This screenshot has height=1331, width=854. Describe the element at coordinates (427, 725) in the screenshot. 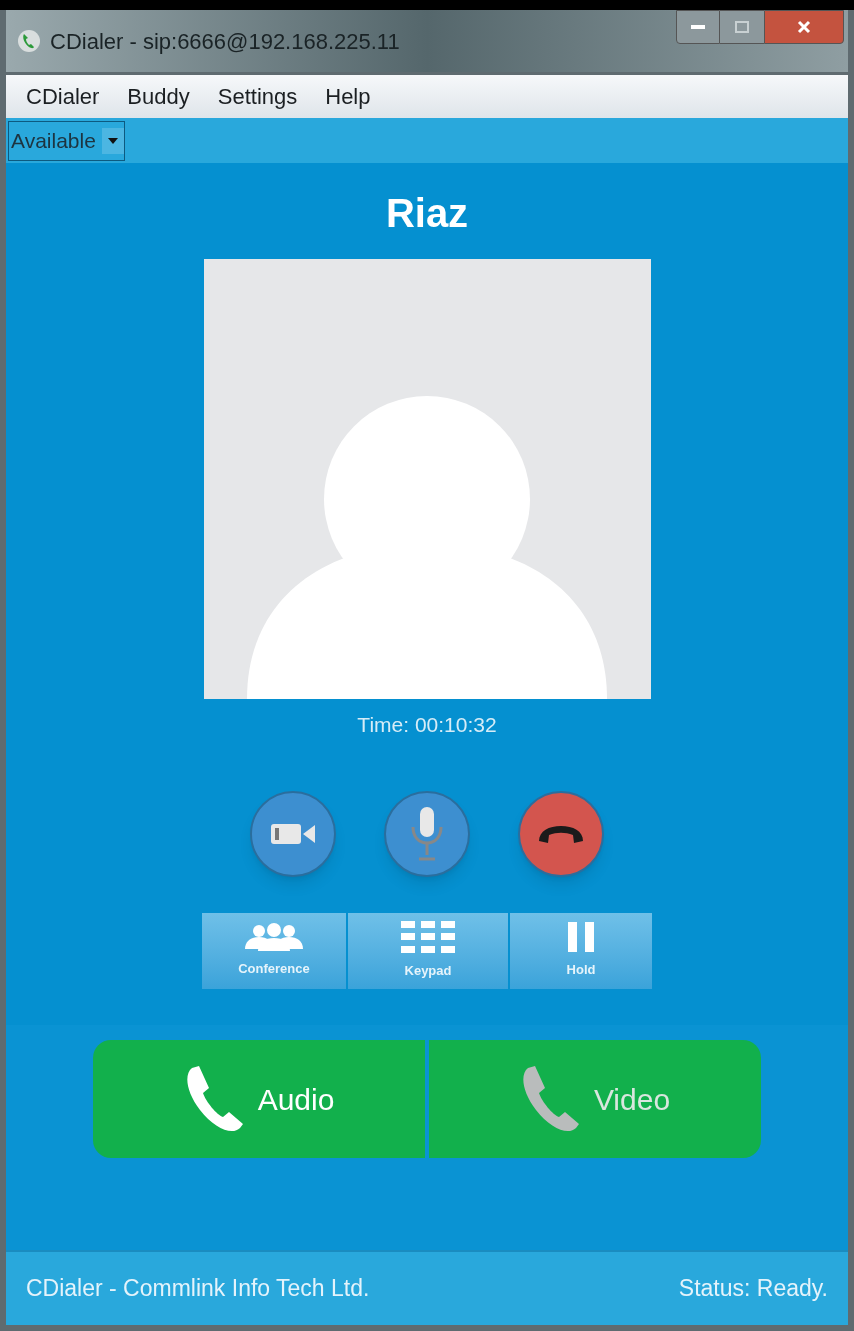

I see `call-time: Time: 00:10:32` at that location.